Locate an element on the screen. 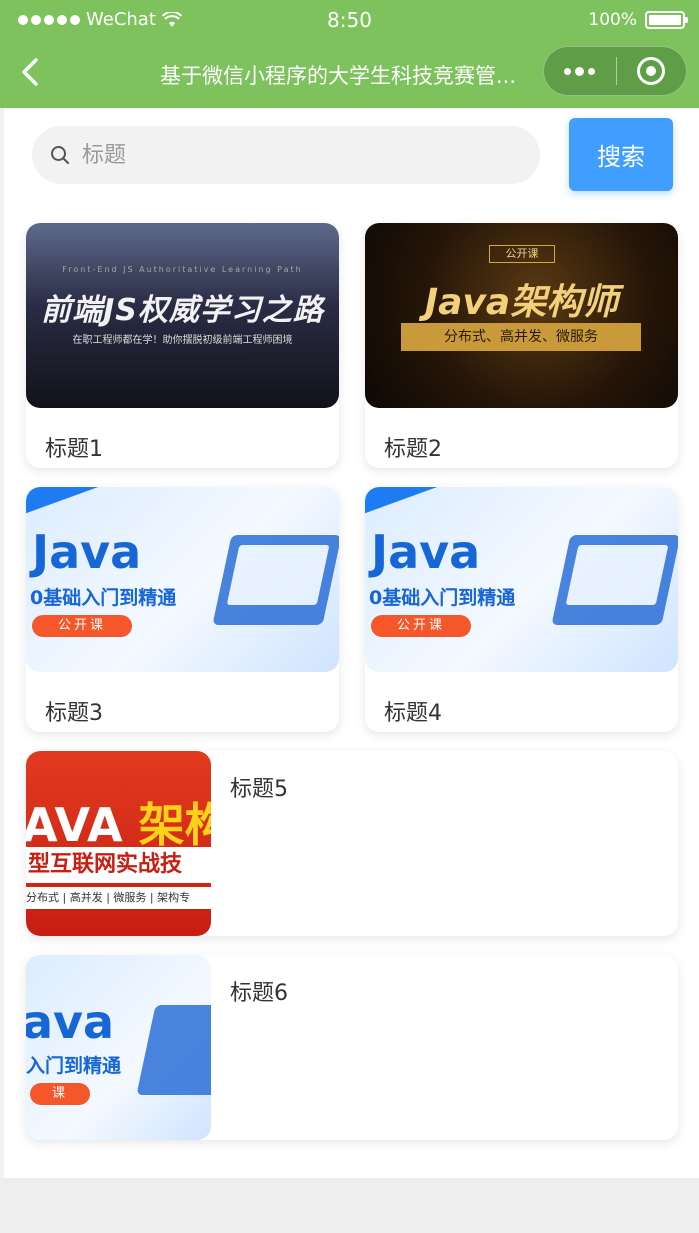 The height and width of the screenshot is (1233, 699). banner-headline: AVA 架构 is located at coordinates (118, 822).